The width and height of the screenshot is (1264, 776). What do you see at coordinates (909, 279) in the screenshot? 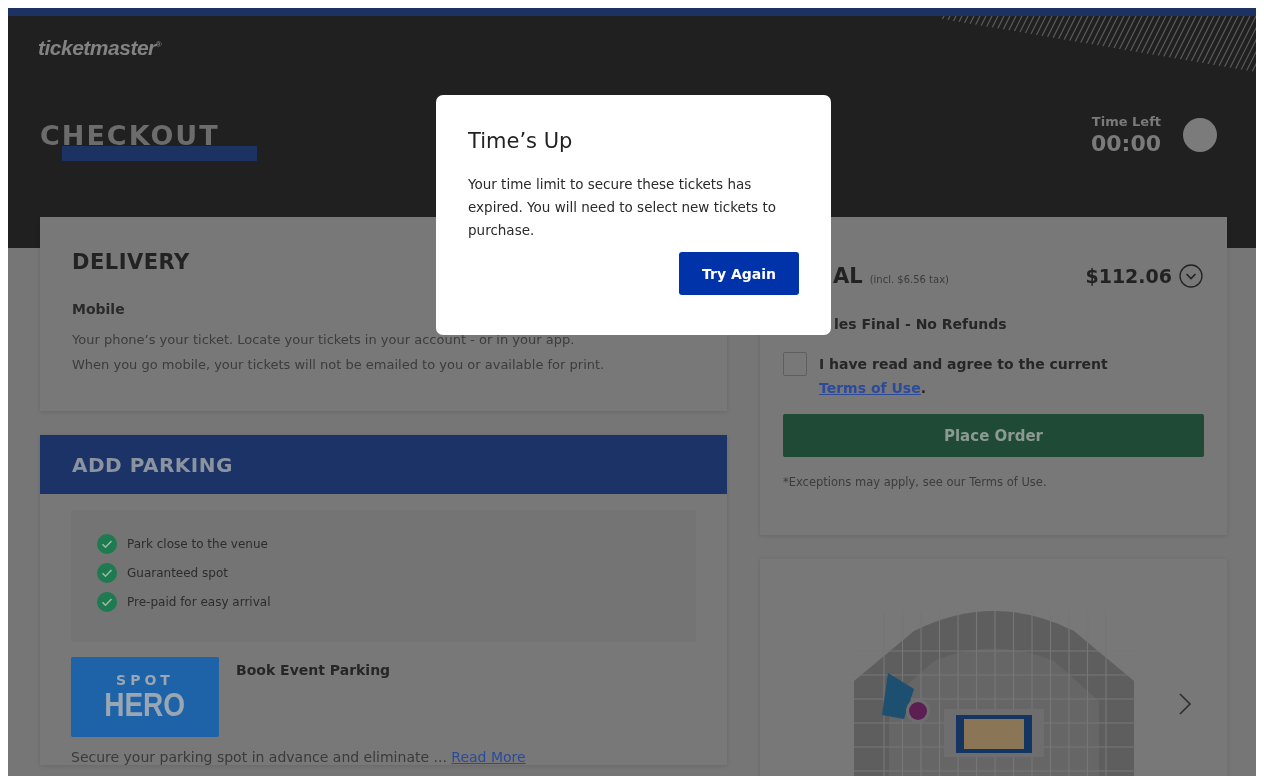
I see `tax-note: (incl. $6.56 tax)` at bounding box center [909, 279].